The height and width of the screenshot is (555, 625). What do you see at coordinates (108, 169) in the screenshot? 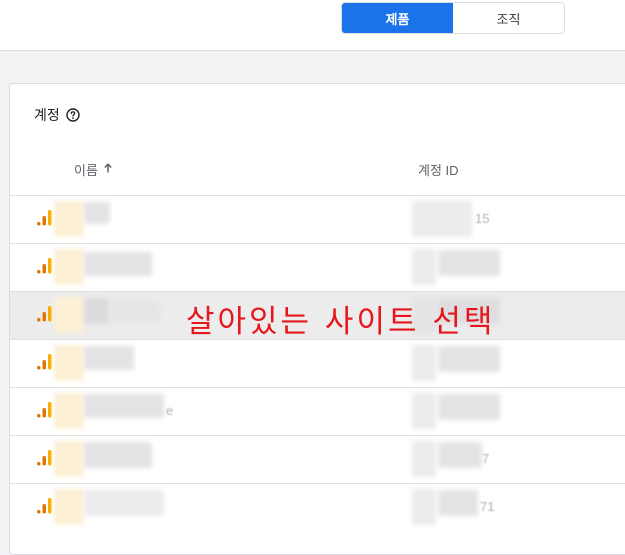
I see `arrow-up-icon` at bounding box center [108, 169].